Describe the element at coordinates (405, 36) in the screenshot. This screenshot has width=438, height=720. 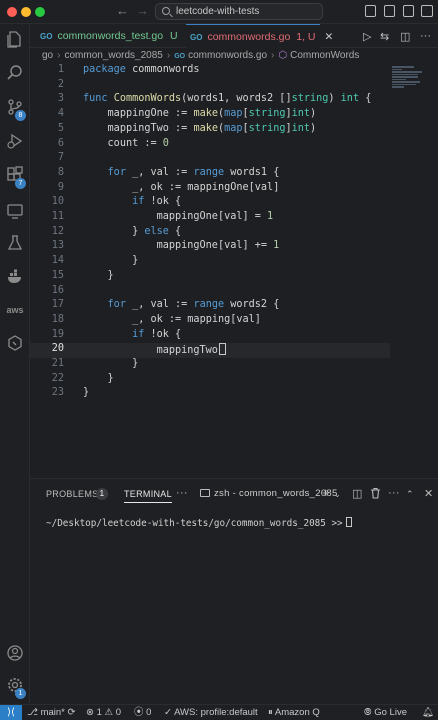
I see `split-editor-icon: ◫` at that location.